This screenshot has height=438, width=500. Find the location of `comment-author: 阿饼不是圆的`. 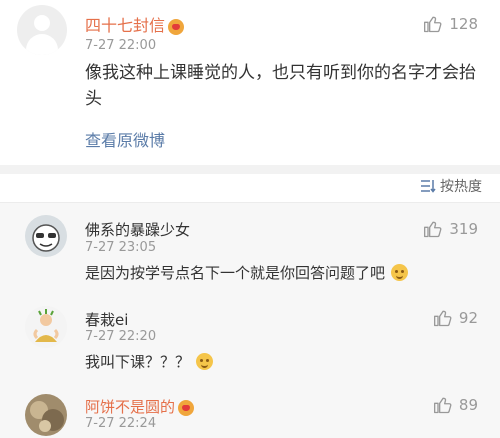

comment-author: 阿饼不是圆的 is located at coordinates (140, 406).